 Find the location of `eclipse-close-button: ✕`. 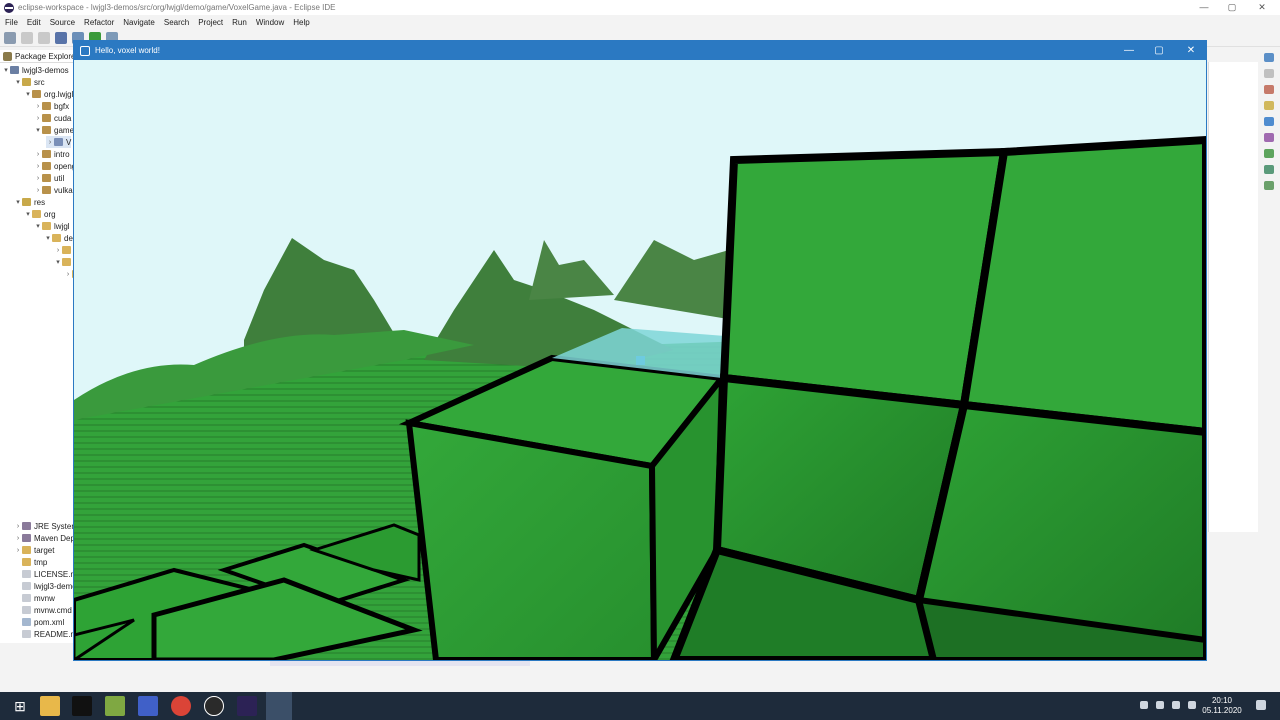

eclipse-close-button: ✕ is located at coordinates (1262, 7).